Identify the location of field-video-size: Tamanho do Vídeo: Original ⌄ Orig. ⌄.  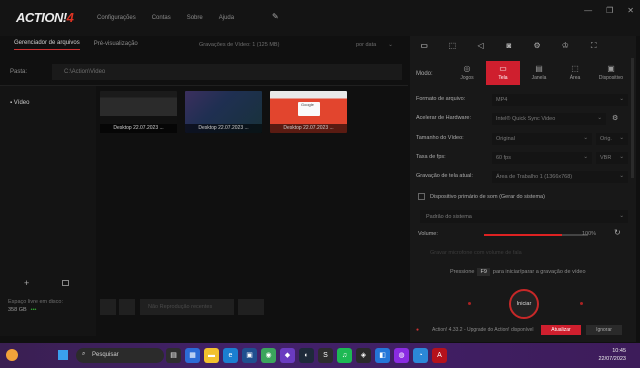
(522, 139).